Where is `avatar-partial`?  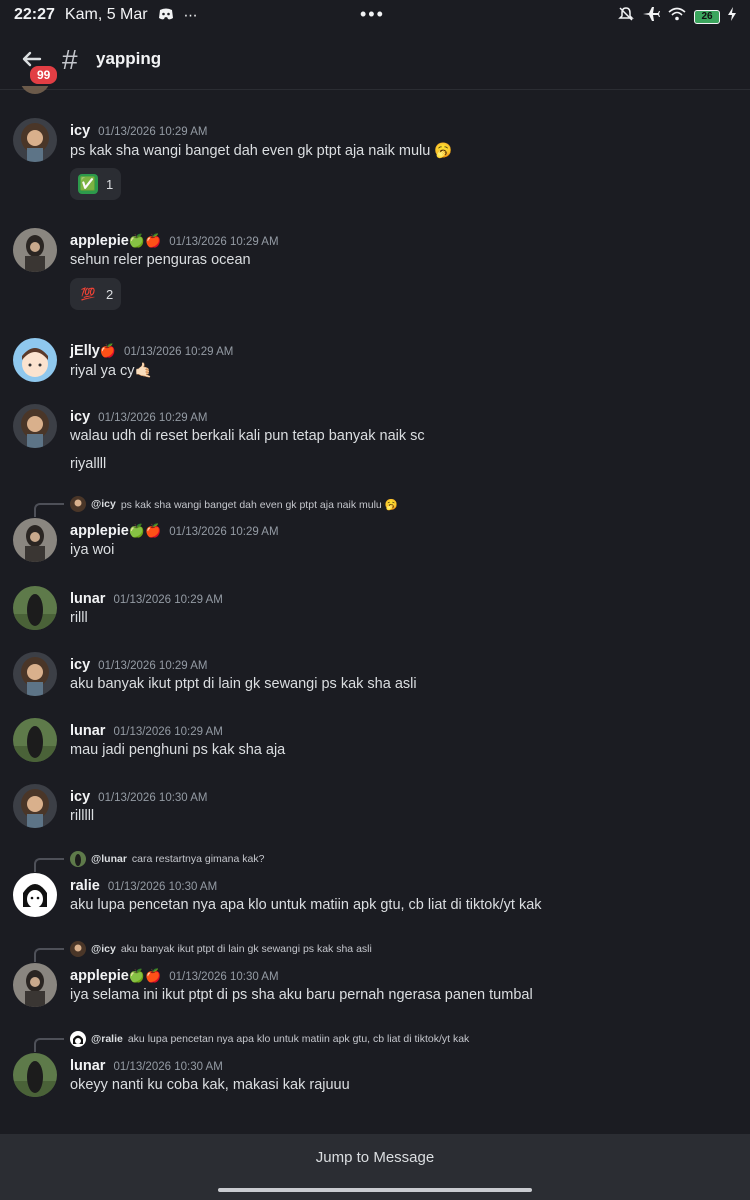 avatar-partial is located at coordinates (35, 90).